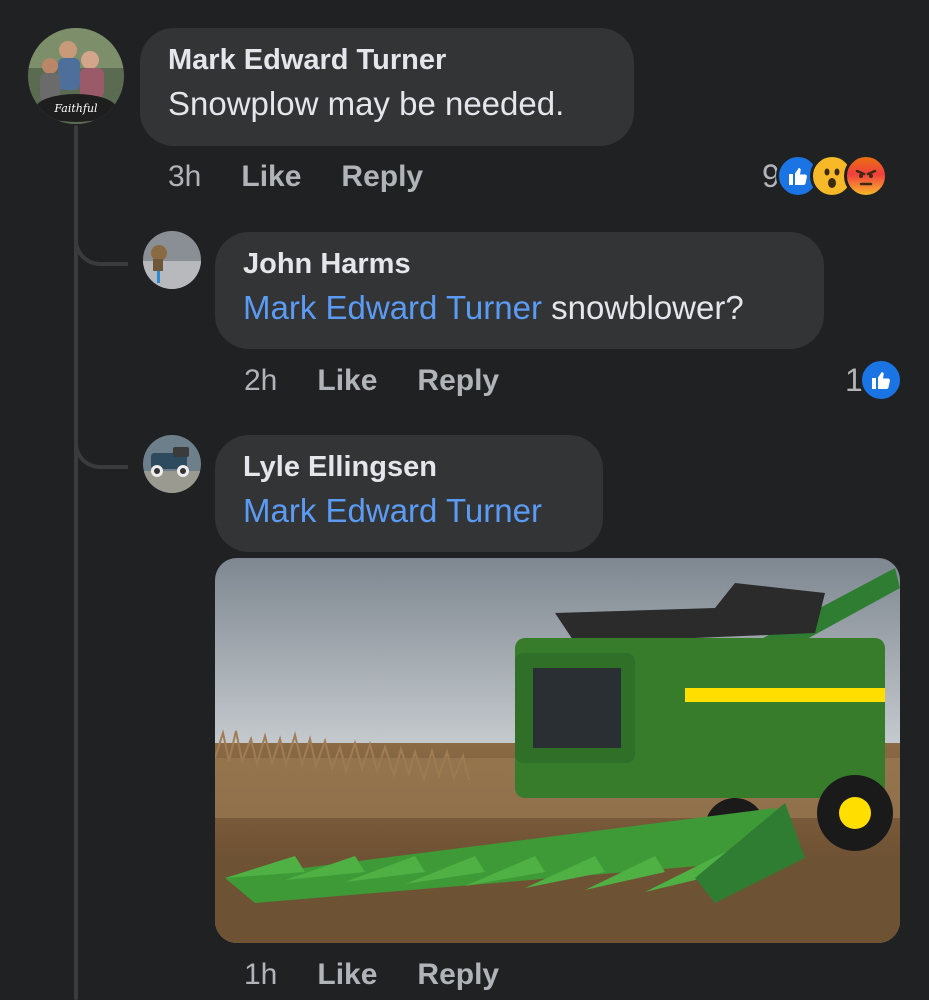 The height and width of the screenshot is (1000, 929). I want to click on avatar: Faithful, so click(76, 76).